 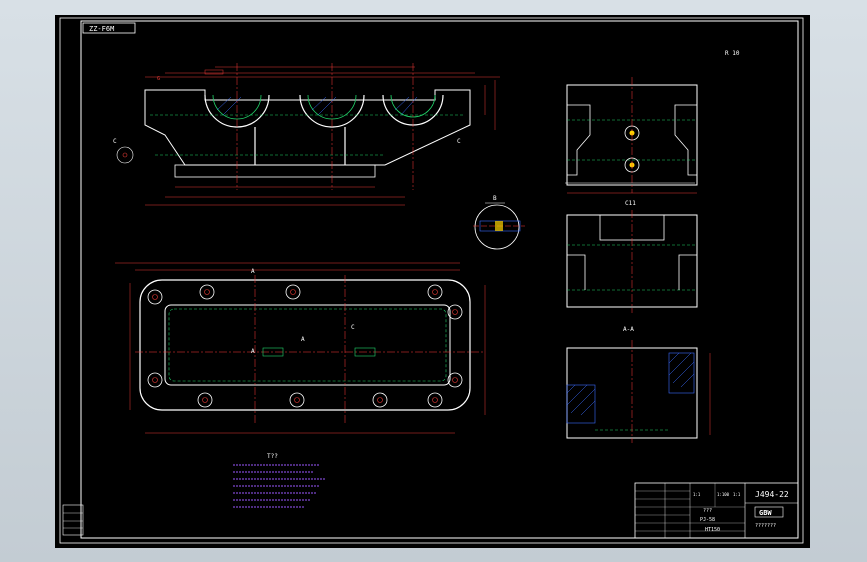 What do you see at coordinates (303, 339) in the screenshot?
I see `label-a-mid: A` at bounding box center [303, 339].